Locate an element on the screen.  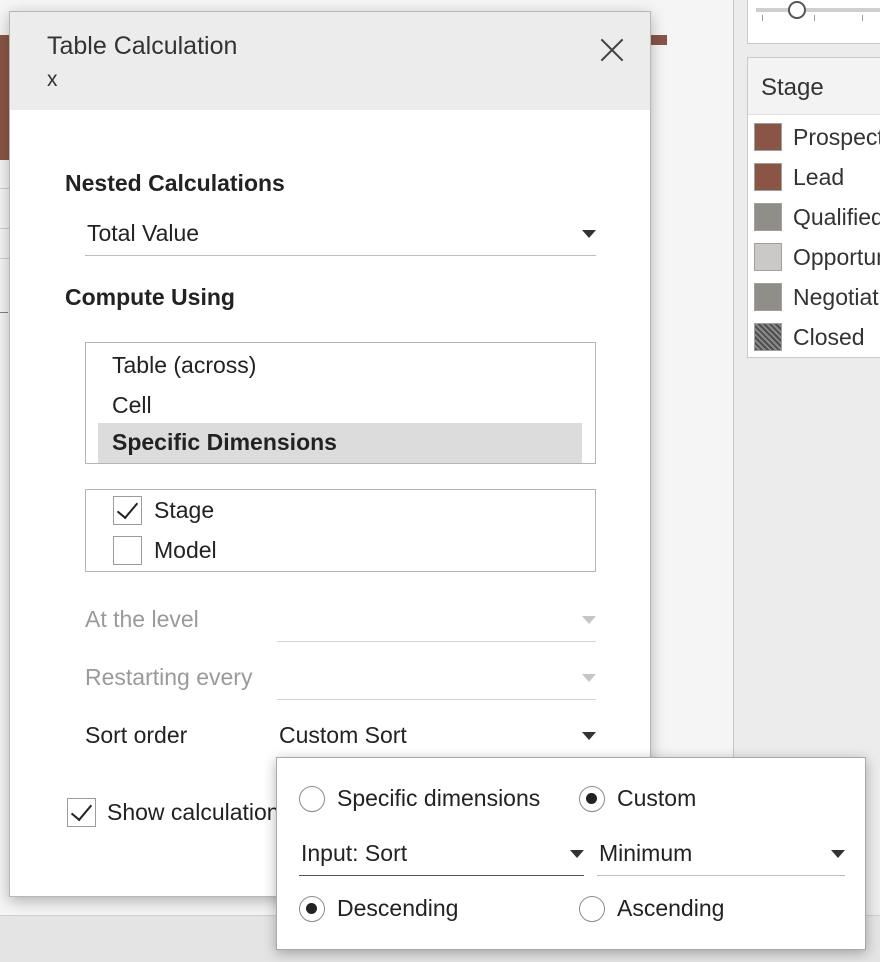
legend-item: Lead is located at coordinates (799, 177).